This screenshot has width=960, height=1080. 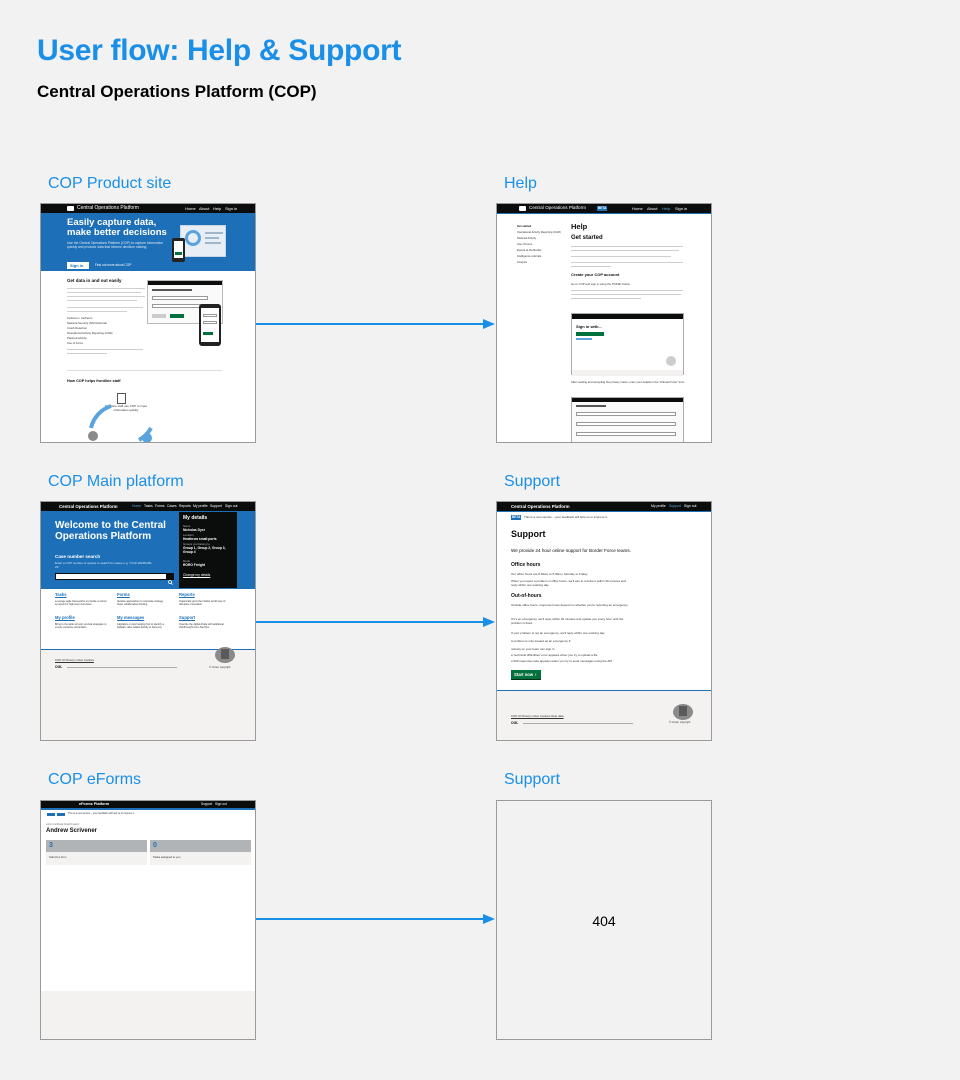 What do you see at coordinates (172, 506) in the screenshot?
I see `nav-cases: Cases` at bounding box center [172, 506].